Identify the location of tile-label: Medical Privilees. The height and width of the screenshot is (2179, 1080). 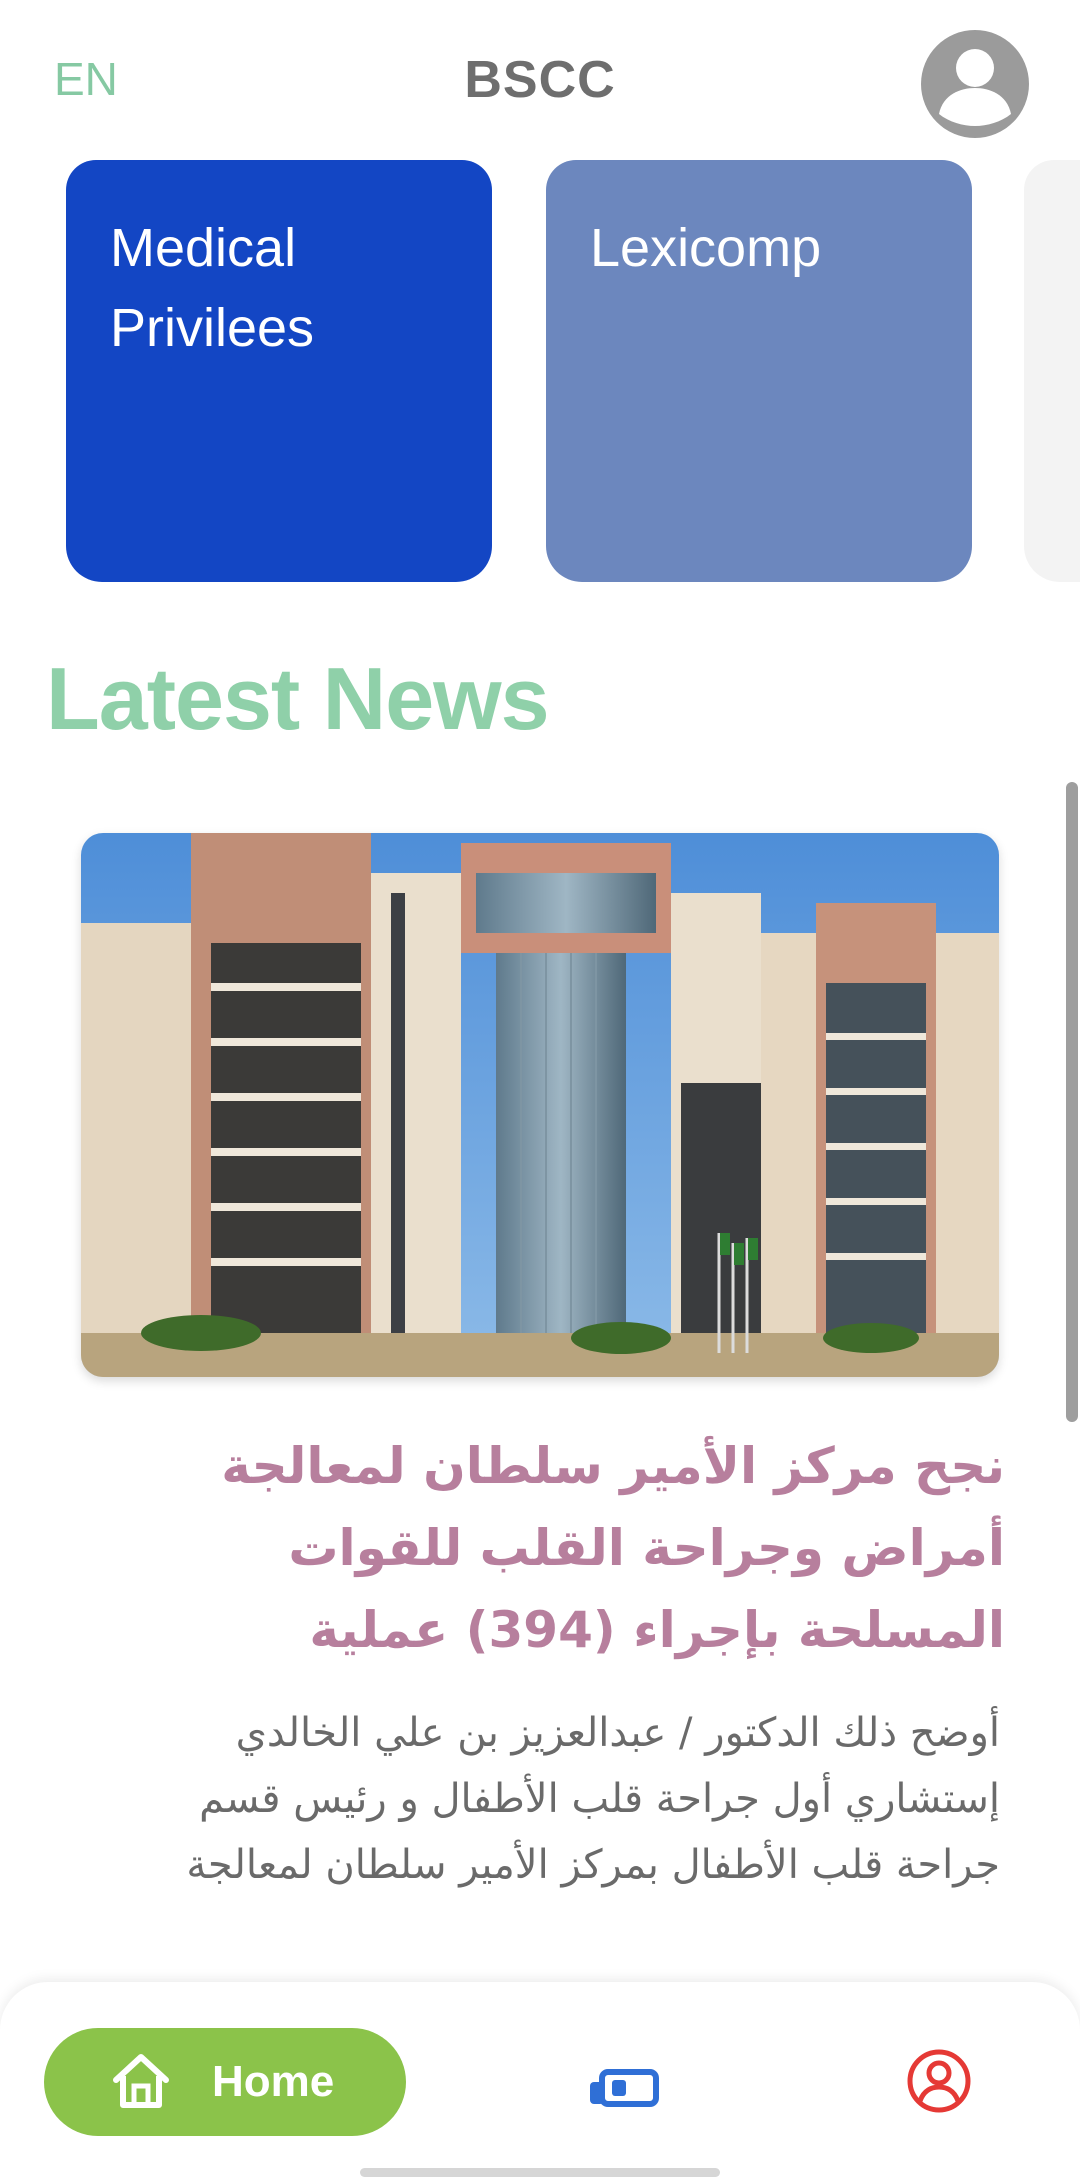
(212, 288).